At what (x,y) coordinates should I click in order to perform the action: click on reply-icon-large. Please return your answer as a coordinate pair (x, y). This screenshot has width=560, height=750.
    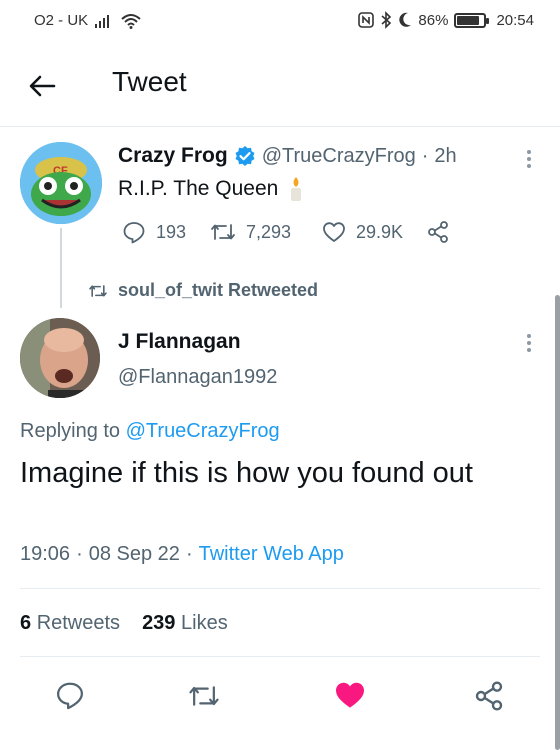
    Looking at the image, I should click on (70, 695).